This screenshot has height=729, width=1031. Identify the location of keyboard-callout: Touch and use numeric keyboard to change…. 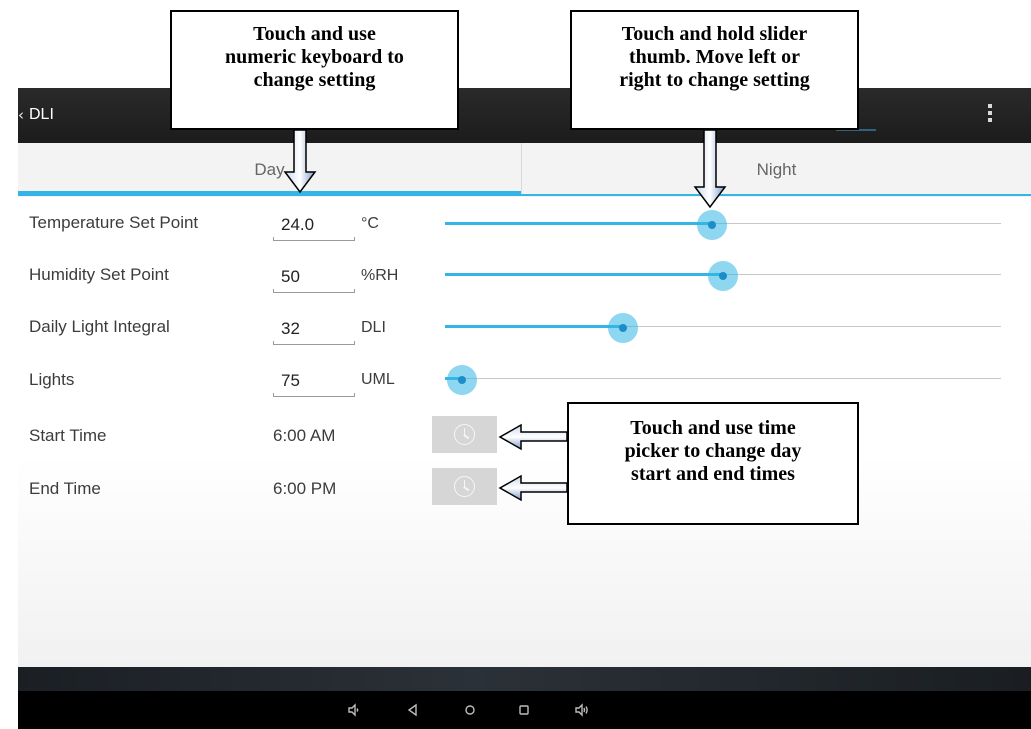
(314, 70).